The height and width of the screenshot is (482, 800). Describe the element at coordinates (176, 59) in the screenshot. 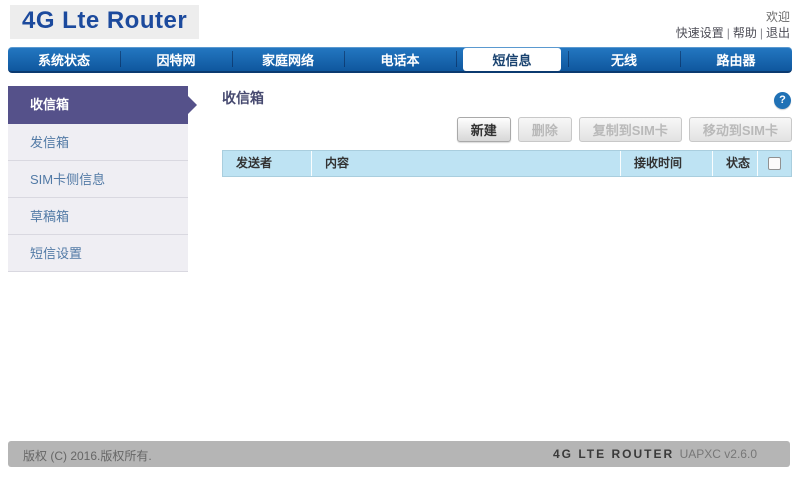

I see `tab-internet: 因特网` at that location.